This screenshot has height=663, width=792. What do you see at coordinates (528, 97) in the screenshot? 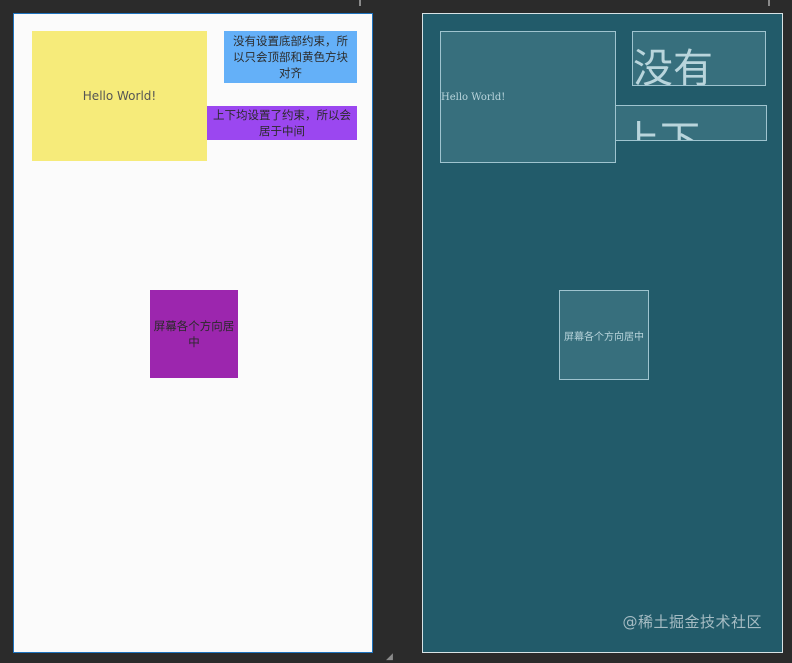
I see `blueprint-hello-world-view: Hello World!` at bounding box center [528, 97].